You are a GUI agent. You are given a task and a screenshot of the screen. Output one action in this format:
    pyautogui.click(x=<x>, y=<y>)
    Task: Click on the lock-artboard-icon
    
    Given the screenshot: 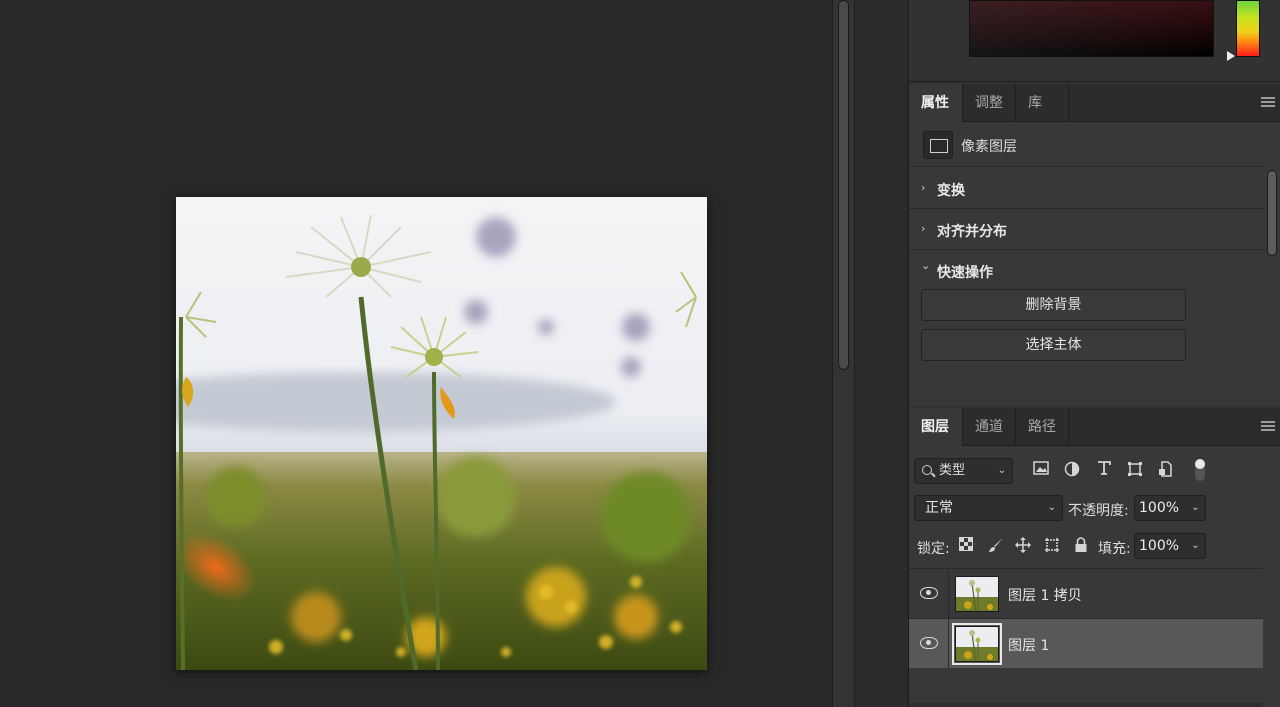 What is the action you would take?
    pyautogui.click(x=1052, y=546)
    